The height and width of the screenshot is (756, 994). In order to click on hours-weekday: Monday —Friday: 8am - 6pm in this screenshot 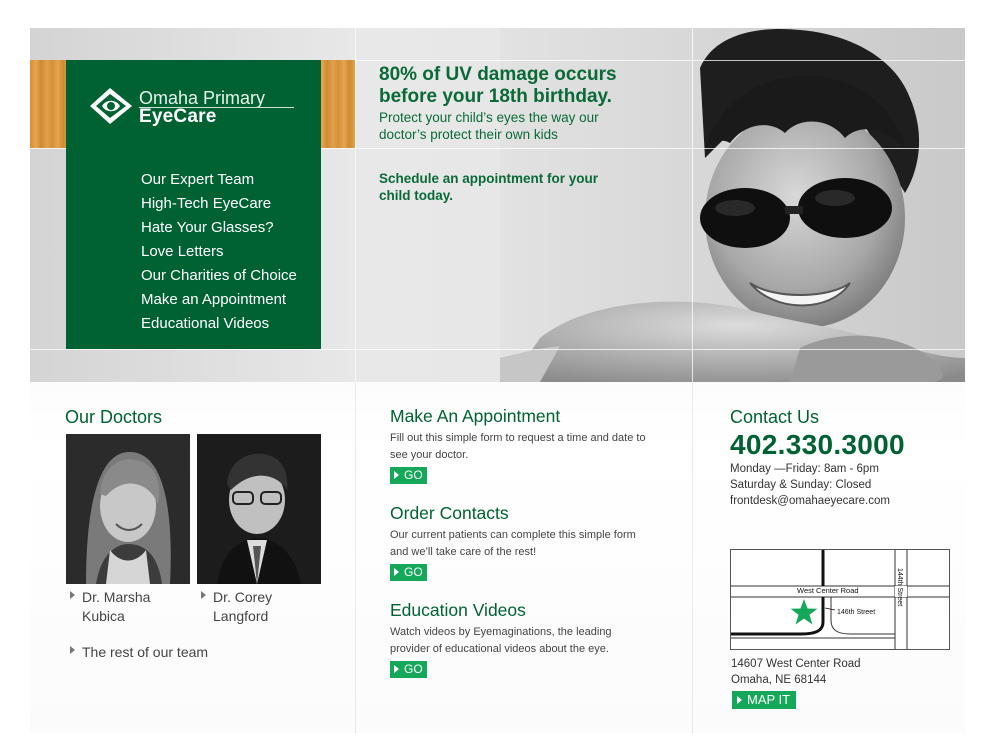, I will do `click(804, 469)`.